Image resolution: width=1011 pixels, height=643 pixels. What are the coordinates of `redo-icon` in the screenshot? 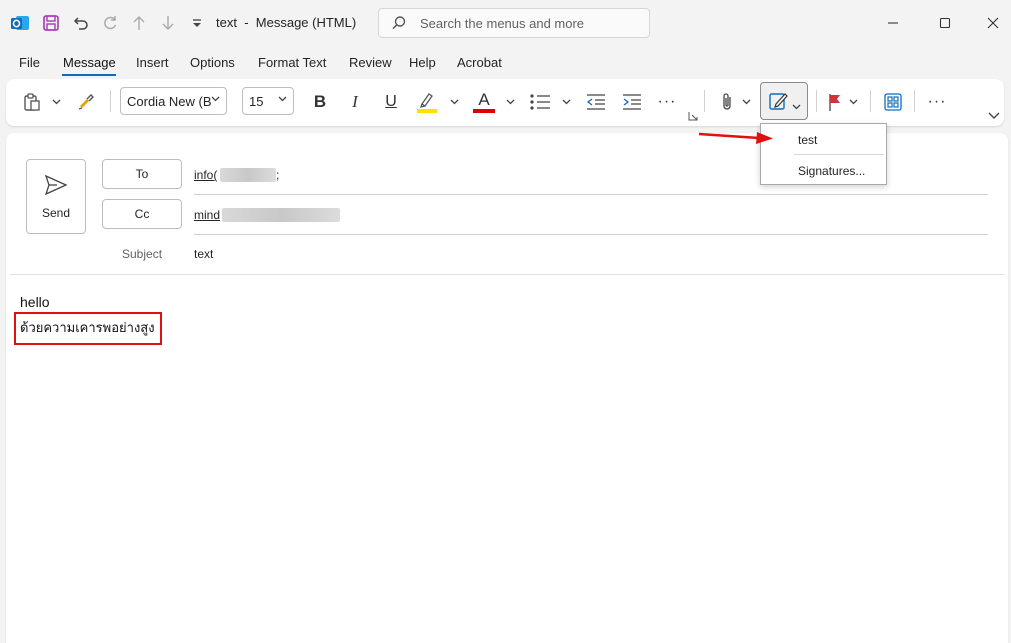 It's located at (110, 23).